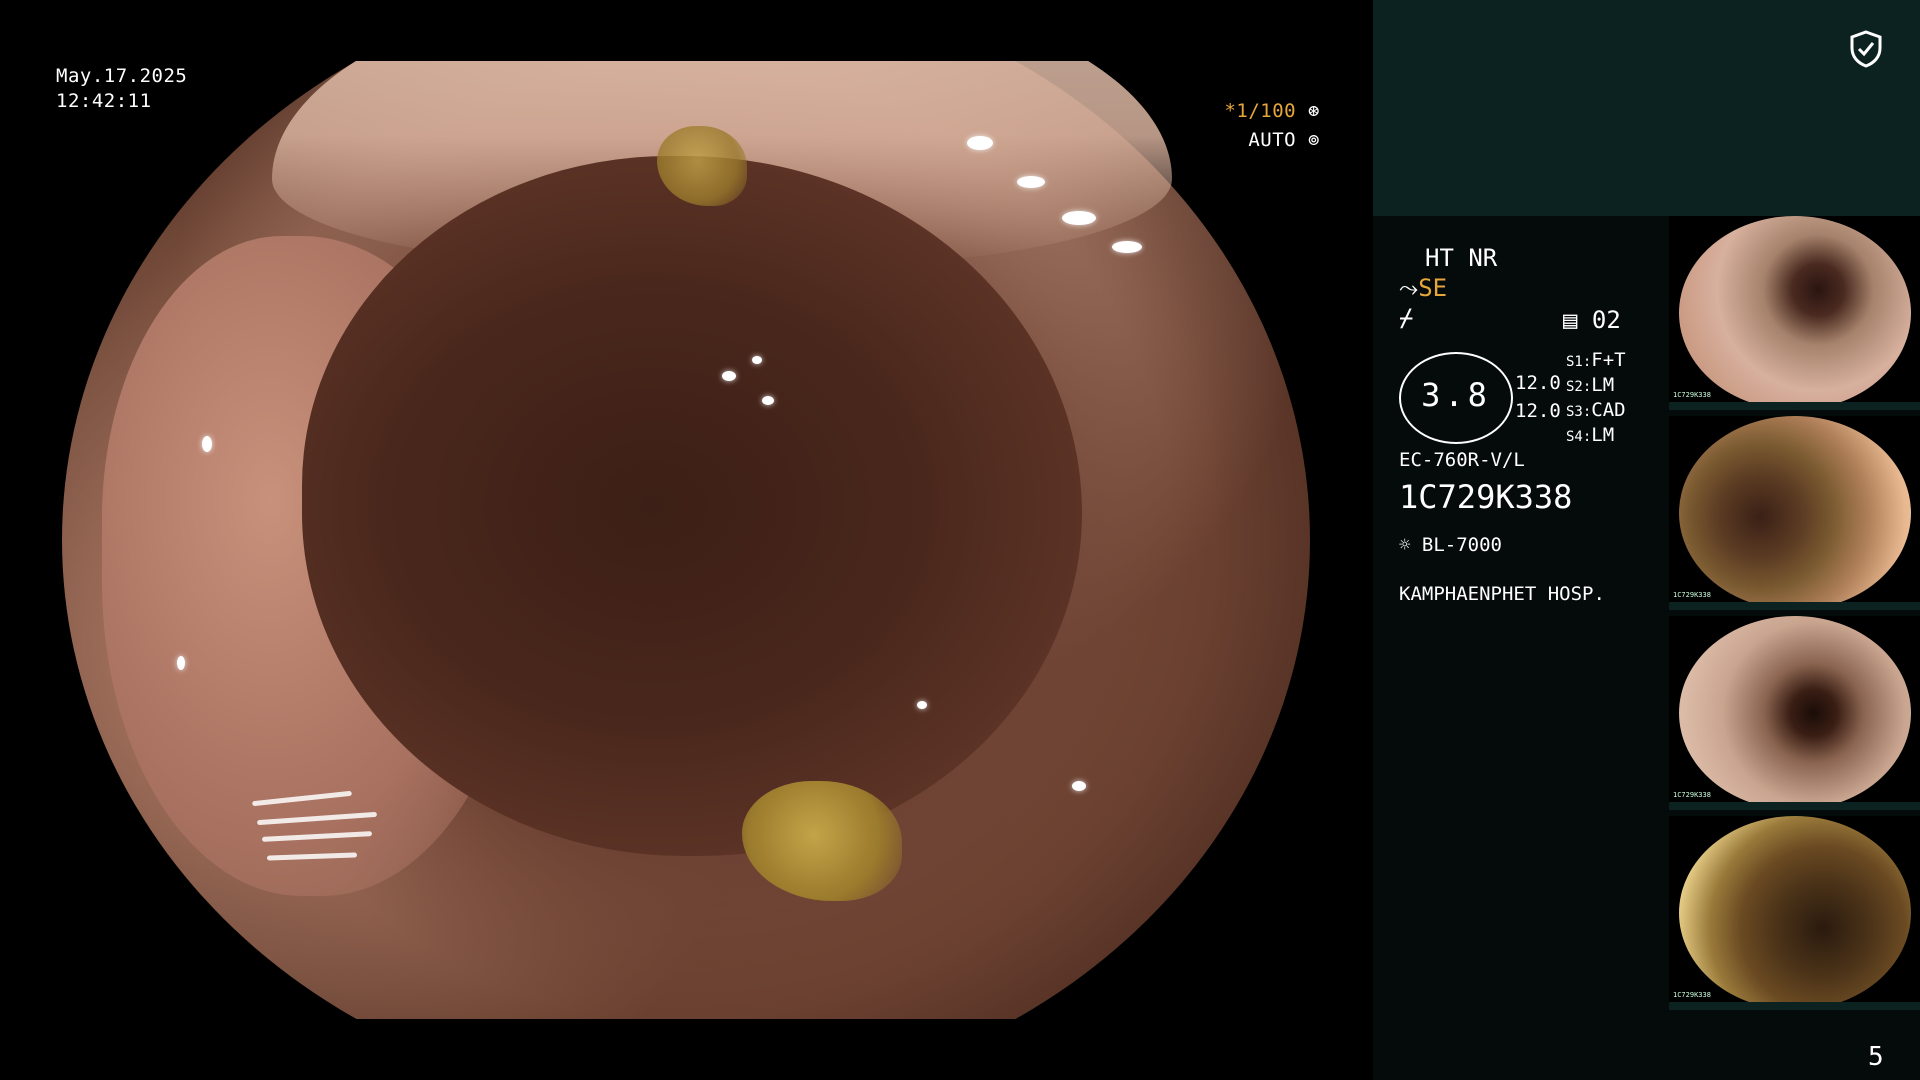 Image resolution: width=1920 pixels, height=1080 pixels. What do you see at coordinates (1409, 288) in the screenshot?
I see `scope-icon: ⤳` at bounding box center [1409, 288].